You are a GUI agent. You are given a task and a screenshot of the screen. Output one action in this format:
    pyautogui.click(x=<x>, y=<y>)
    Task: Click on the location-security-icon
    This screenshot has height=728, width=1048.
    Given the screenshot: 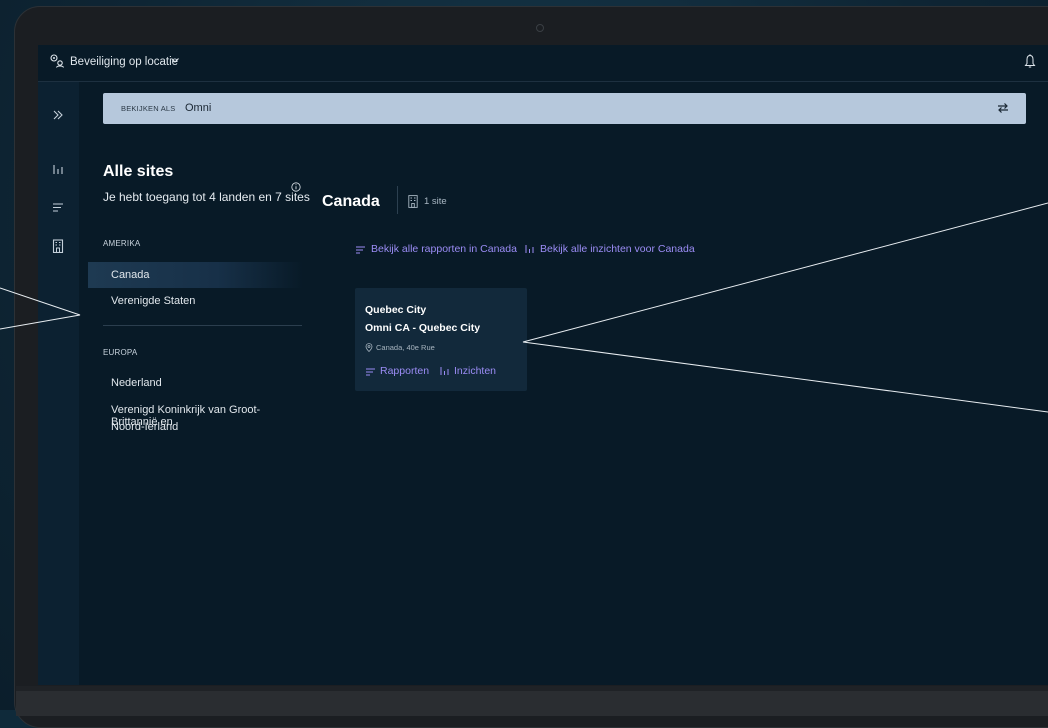 What is the action you would take?
    pyautogui.click(x=57, y=61)
    